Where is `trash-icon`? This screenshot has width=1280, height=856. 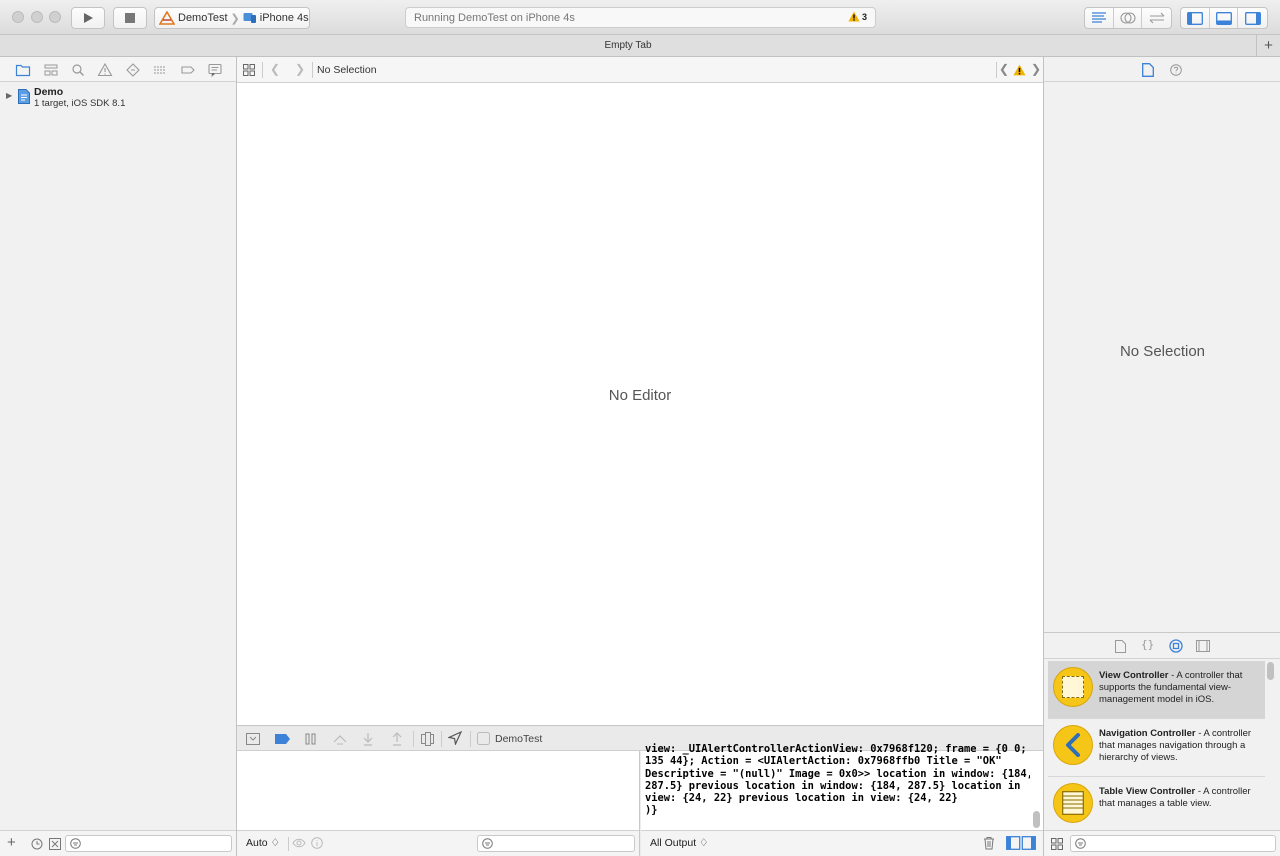 trash-icon is located at coordinates (989, 843).